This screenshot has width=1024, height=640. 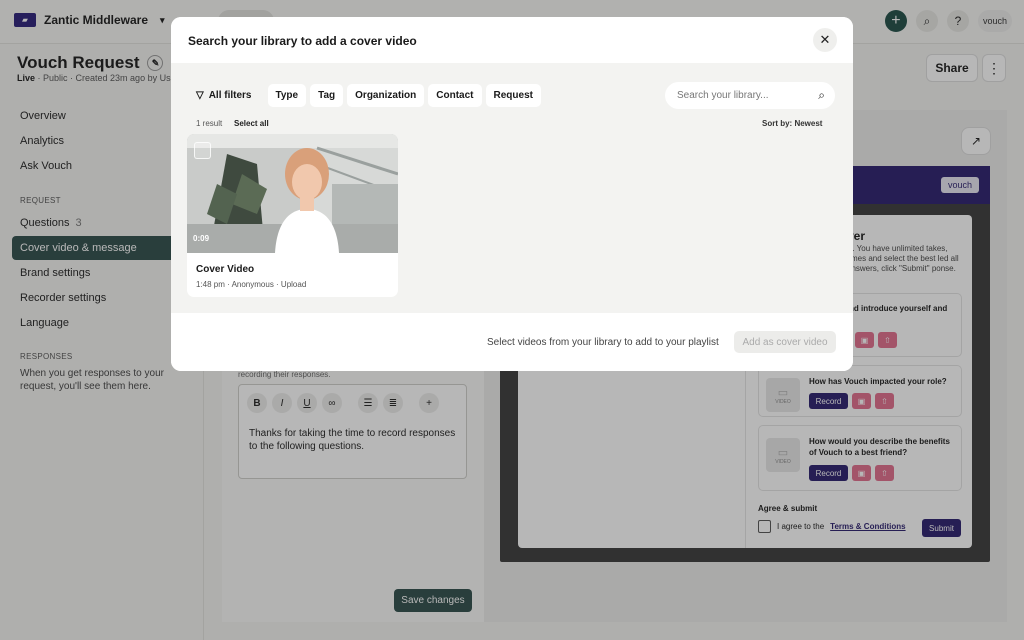 I want to click on result-count: 1 result, so click(x=209, y=123).